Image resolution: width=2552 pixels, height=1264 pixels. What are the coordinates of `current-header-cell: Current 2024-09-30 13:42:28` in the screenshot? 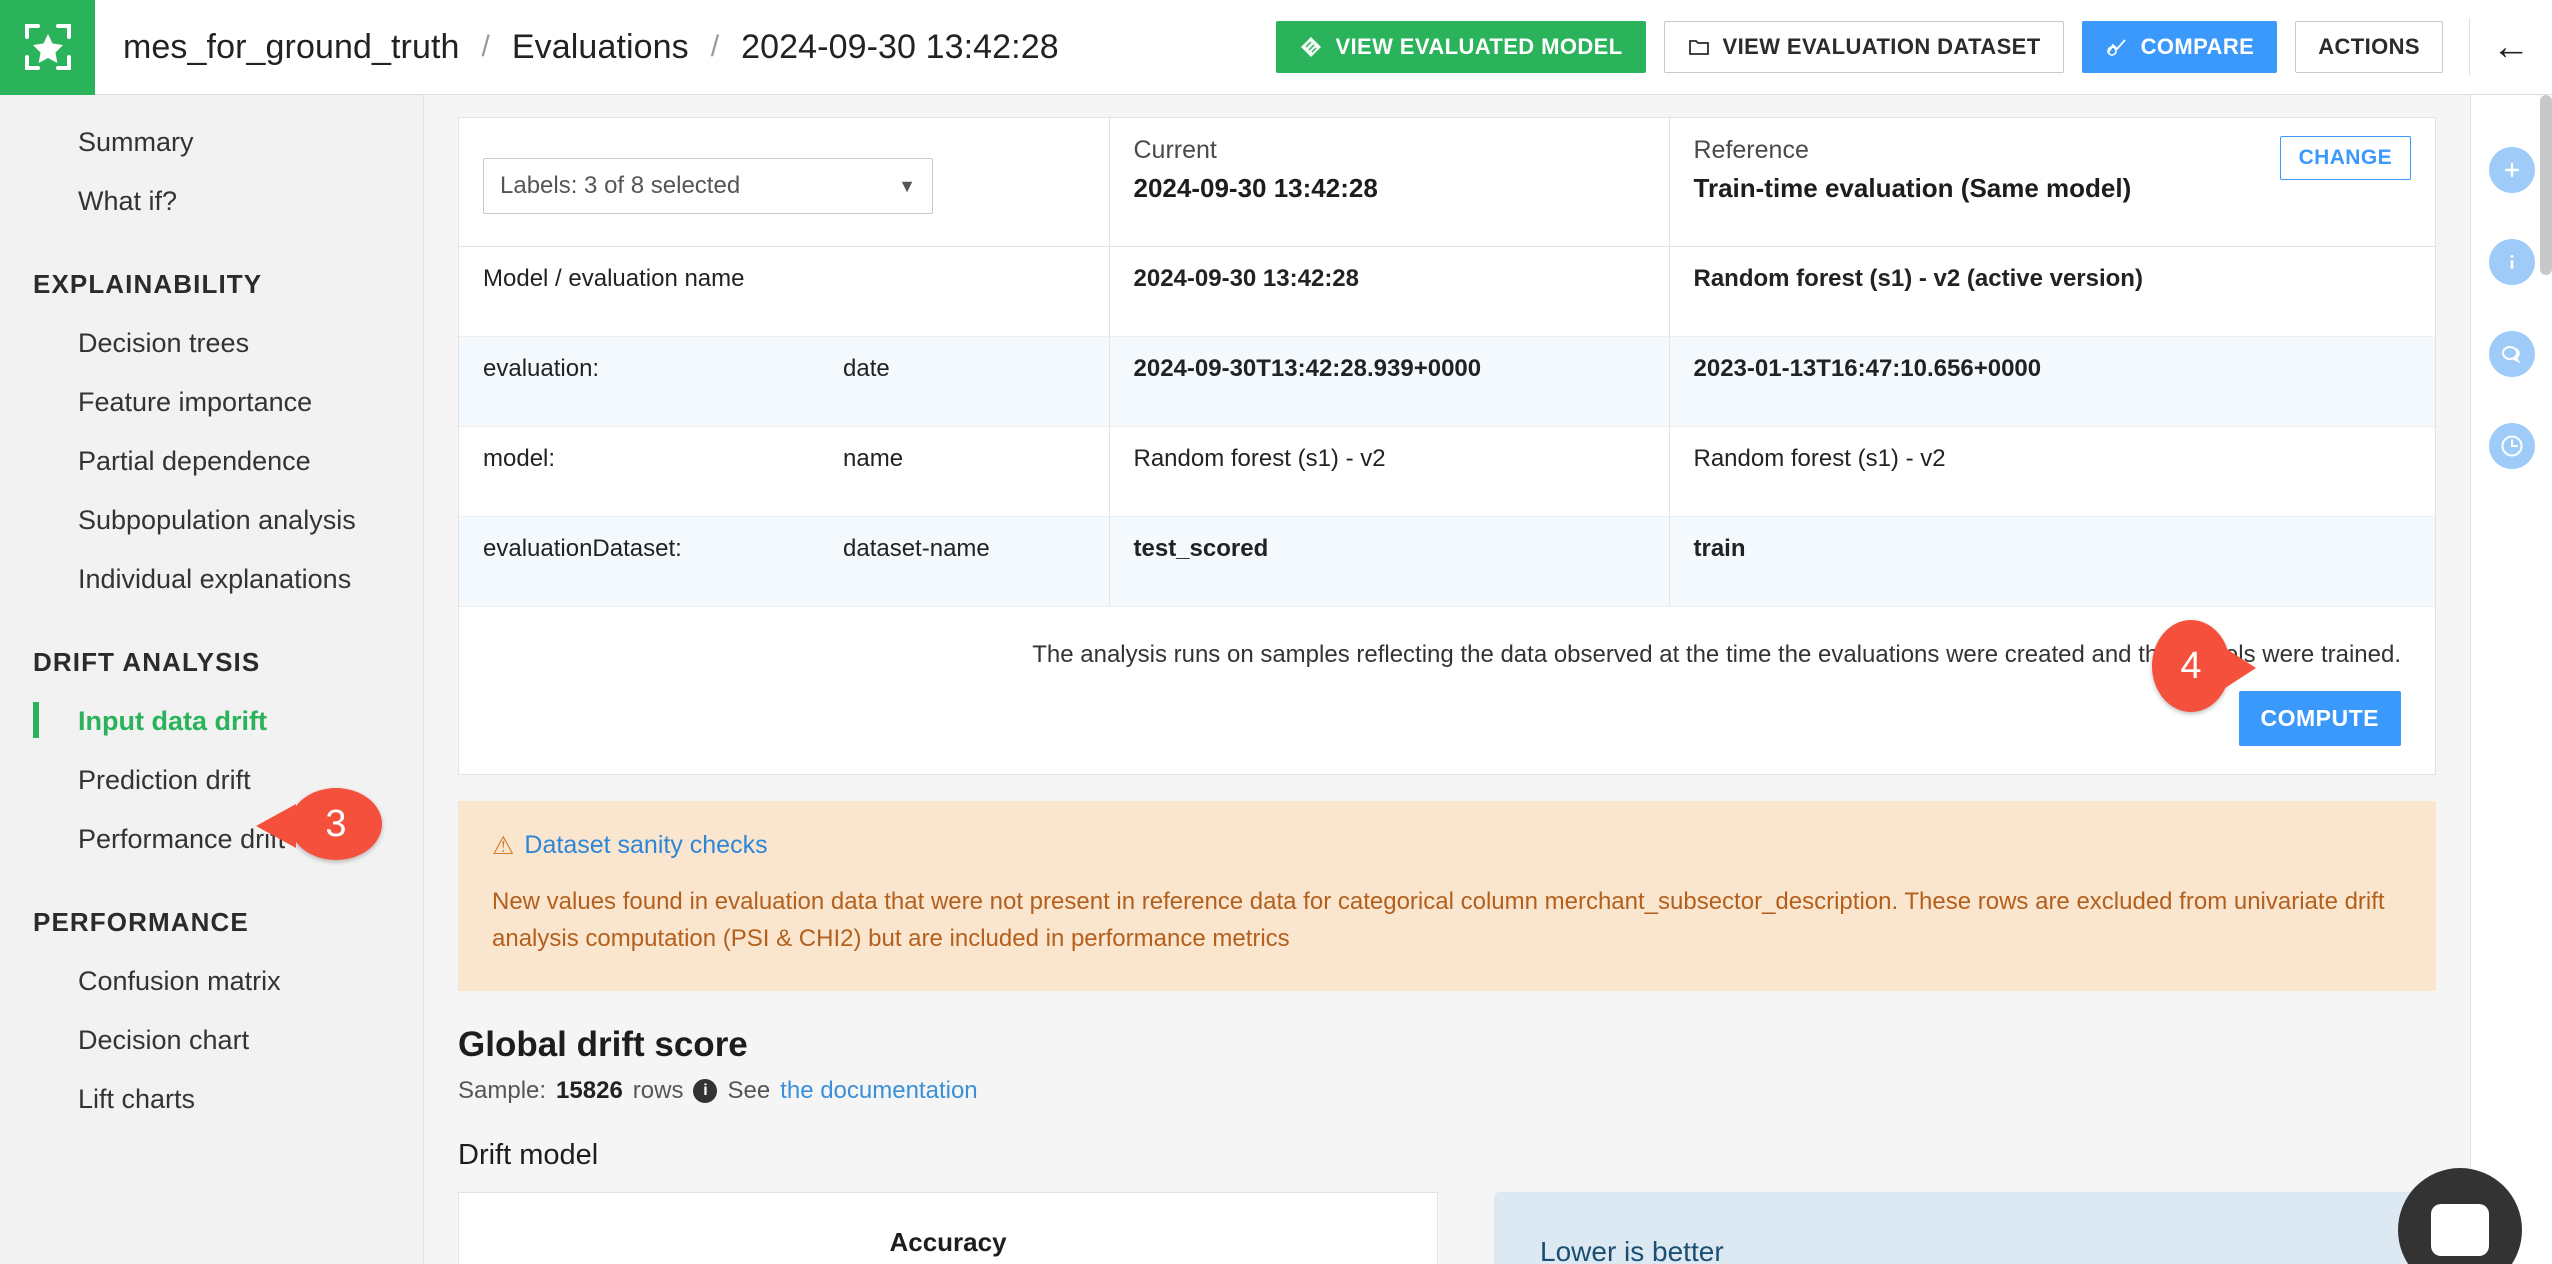 It's located at (1388, 182).